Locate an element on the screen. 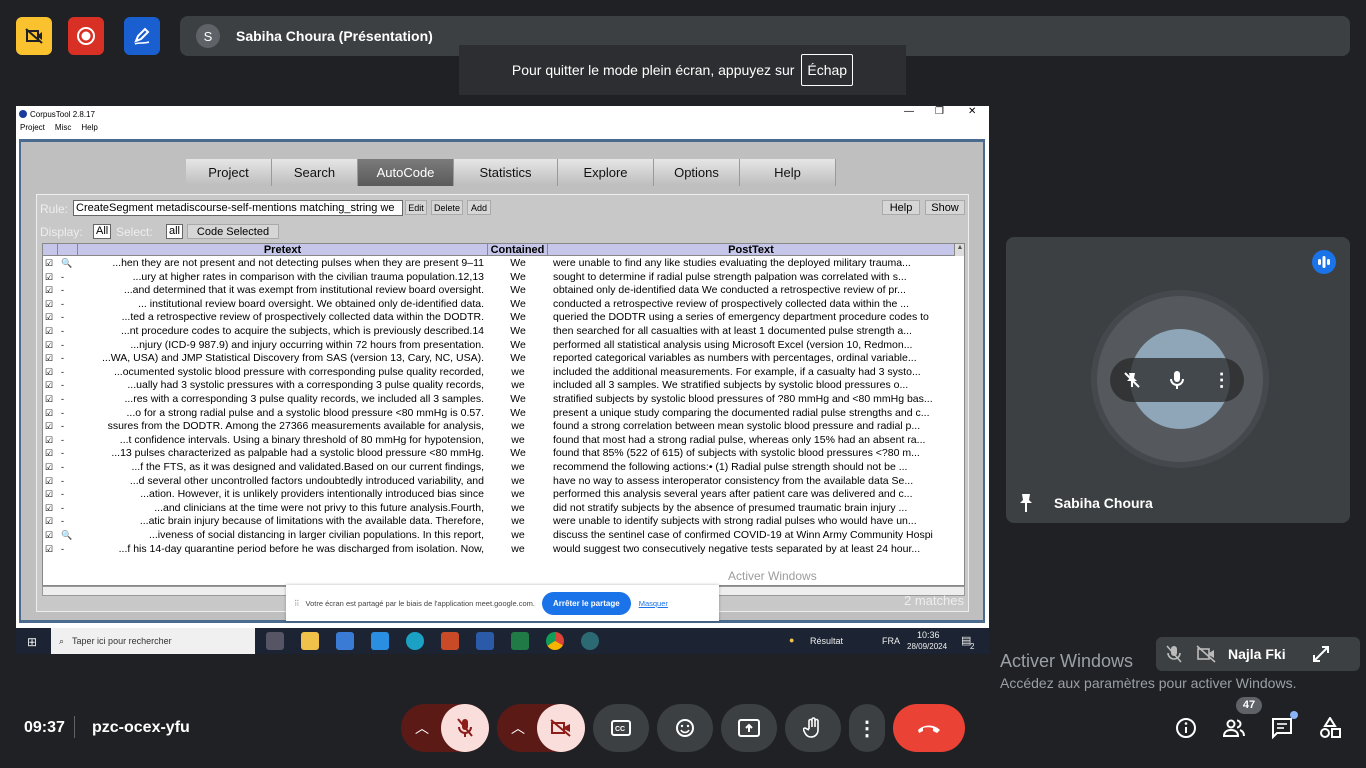 The width and height of the screenshot is (1366, 768). taskbar-date: 28/09/2024 is located at coordinates (927, 646).